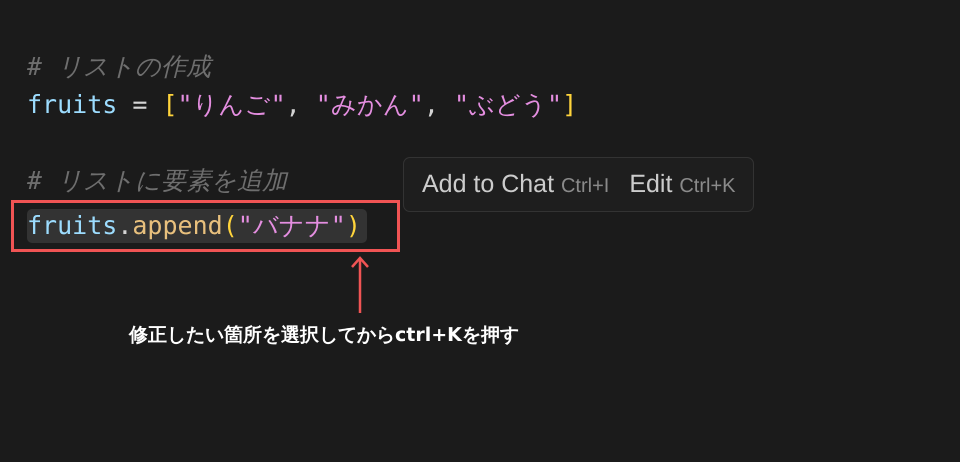  What do you see at coordinates (360, 285) in the screenshot?
I see `up-arrow` at bounding box center [360, 285].